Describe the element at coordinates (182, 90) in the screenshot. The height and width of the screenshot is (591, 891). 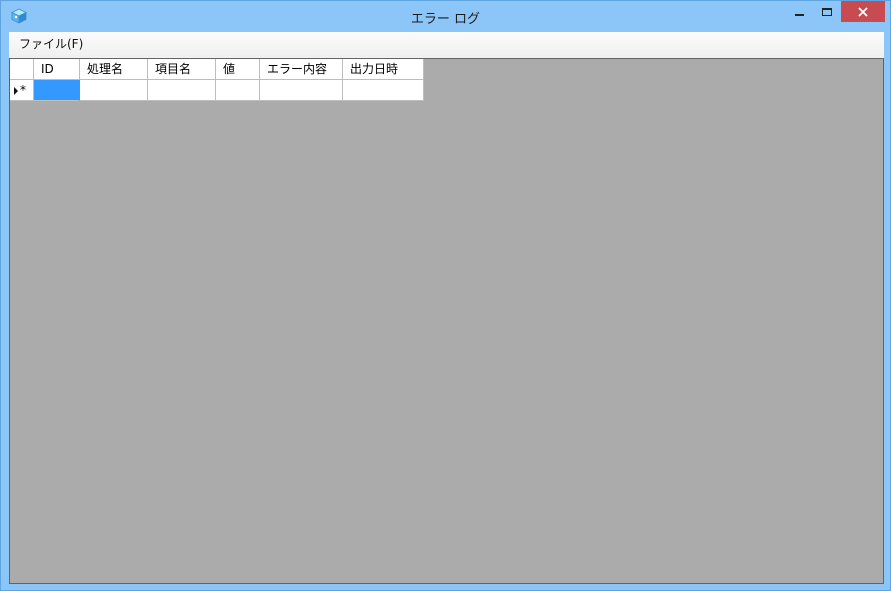
I see `cell-item-name` at that location.